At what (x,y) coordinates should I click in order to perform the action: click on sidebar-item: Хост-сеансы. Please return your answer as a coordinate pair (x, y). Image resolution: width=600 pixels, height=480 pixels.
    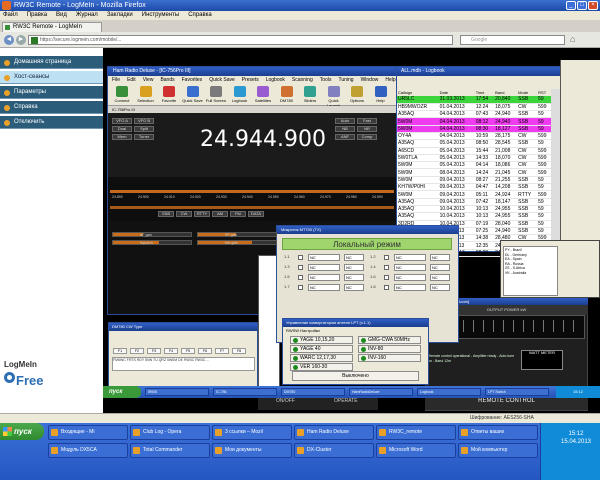
    Looking at the image, I should click on (51, 77).